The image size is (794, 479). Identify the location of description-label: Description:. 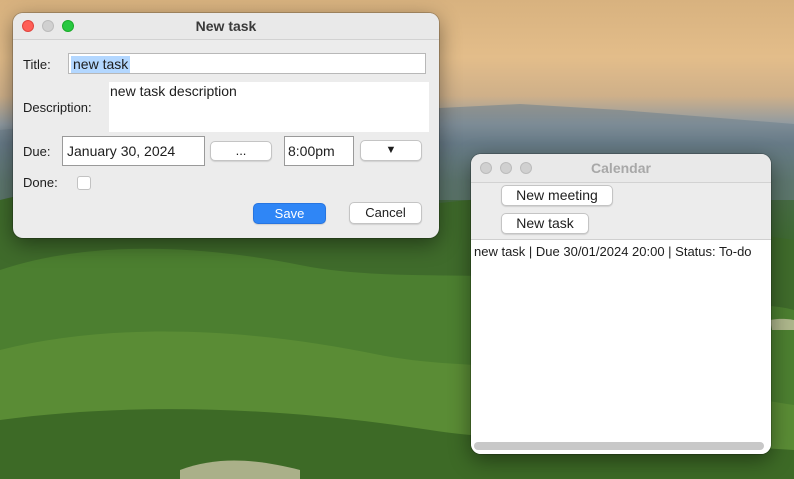
(57, 107).